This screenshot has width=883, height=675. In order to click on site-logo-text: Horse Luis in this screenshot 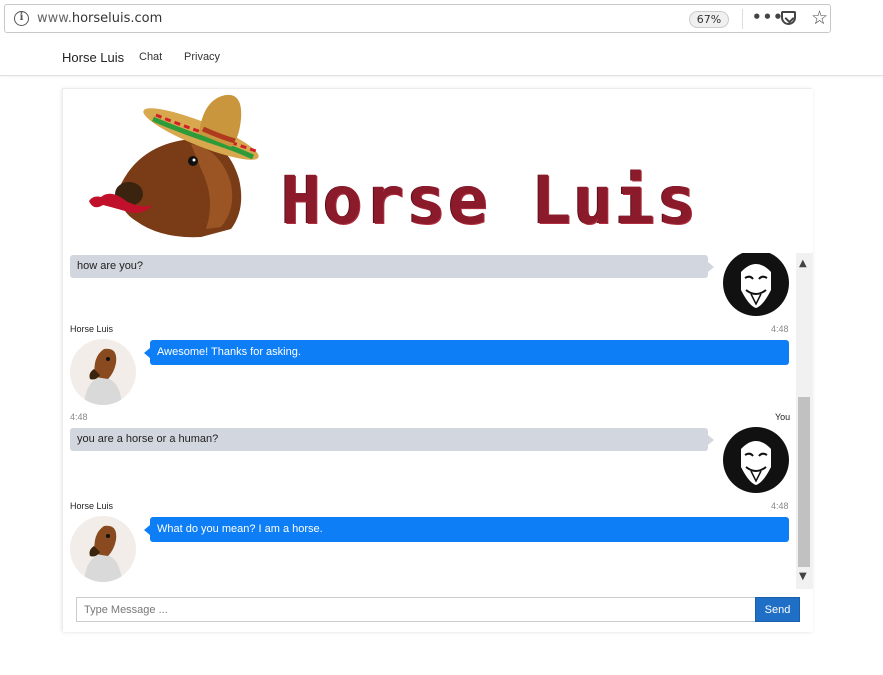, I will do `click(490, 200)`.